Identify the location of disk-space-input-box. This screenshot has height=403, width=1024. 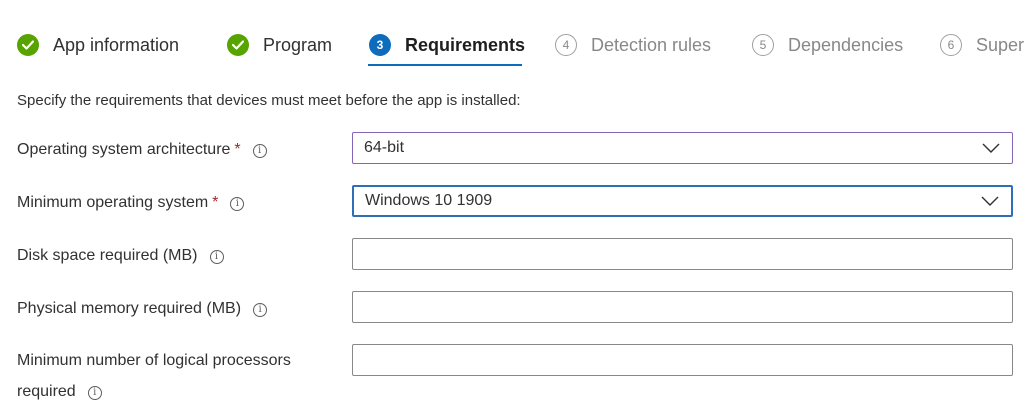
(682, 254).